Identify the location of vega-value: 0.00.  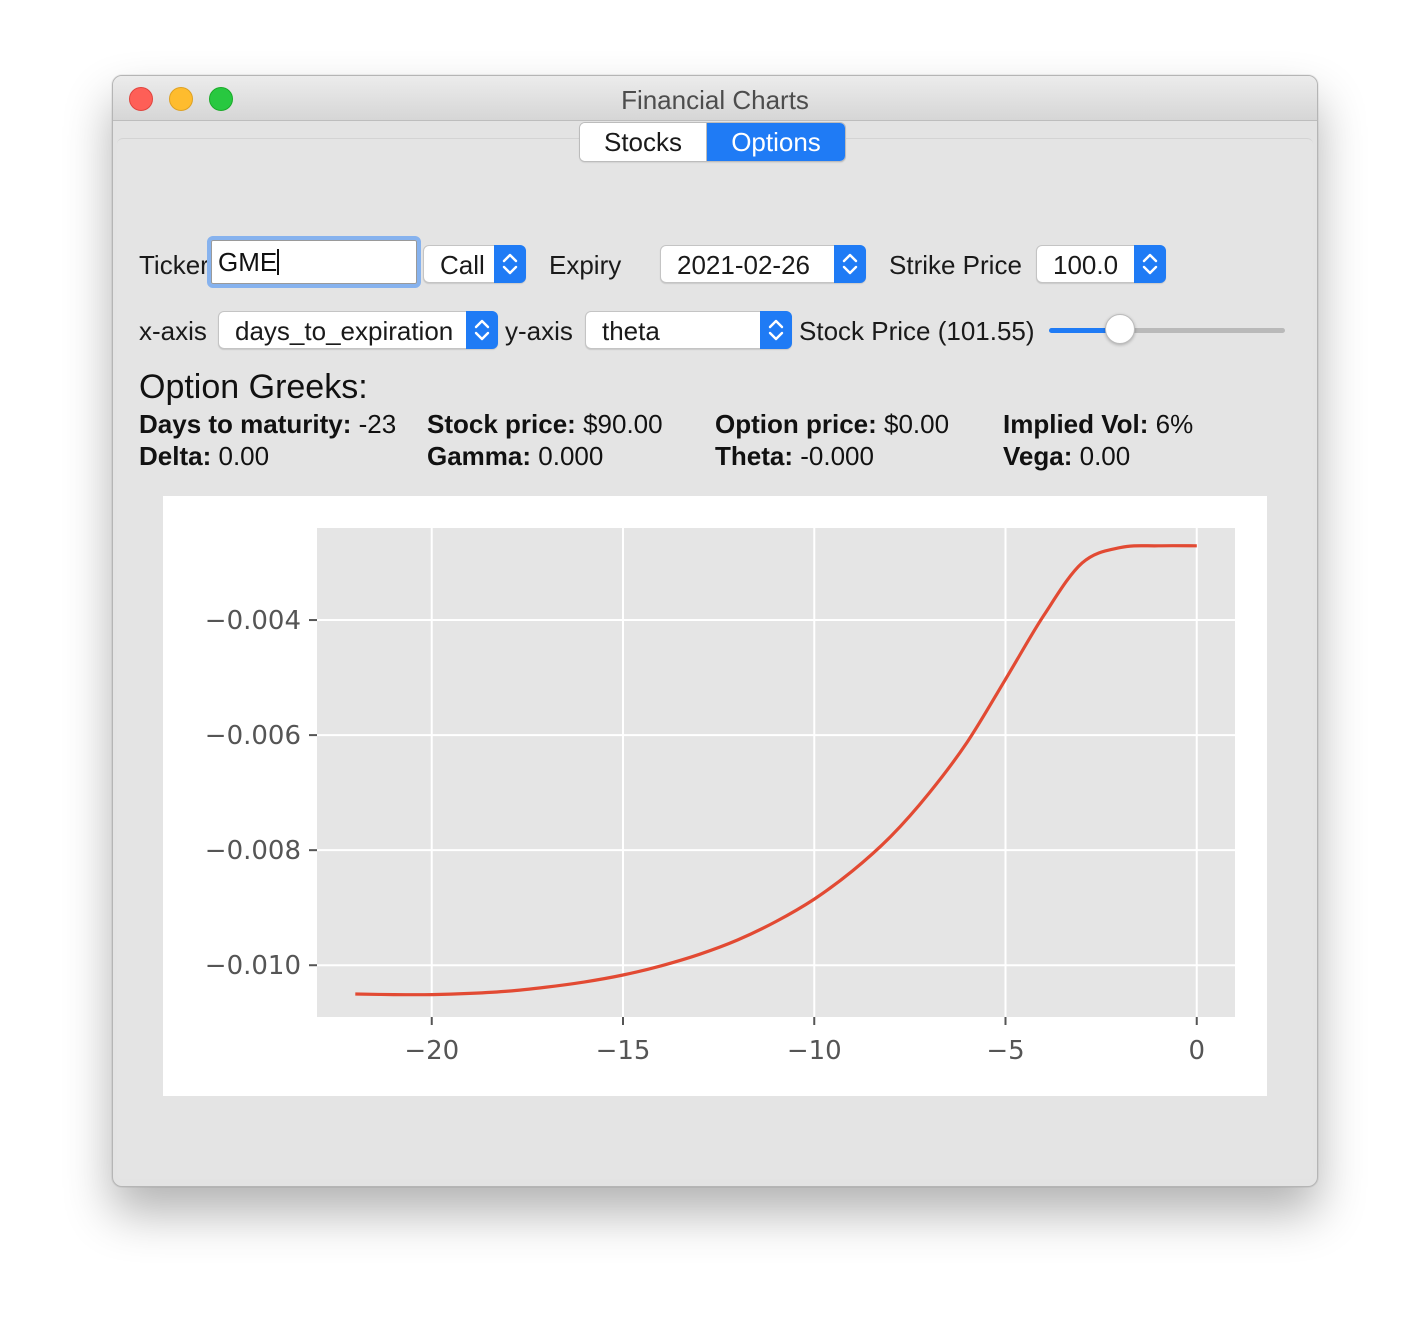
(1105, 456).